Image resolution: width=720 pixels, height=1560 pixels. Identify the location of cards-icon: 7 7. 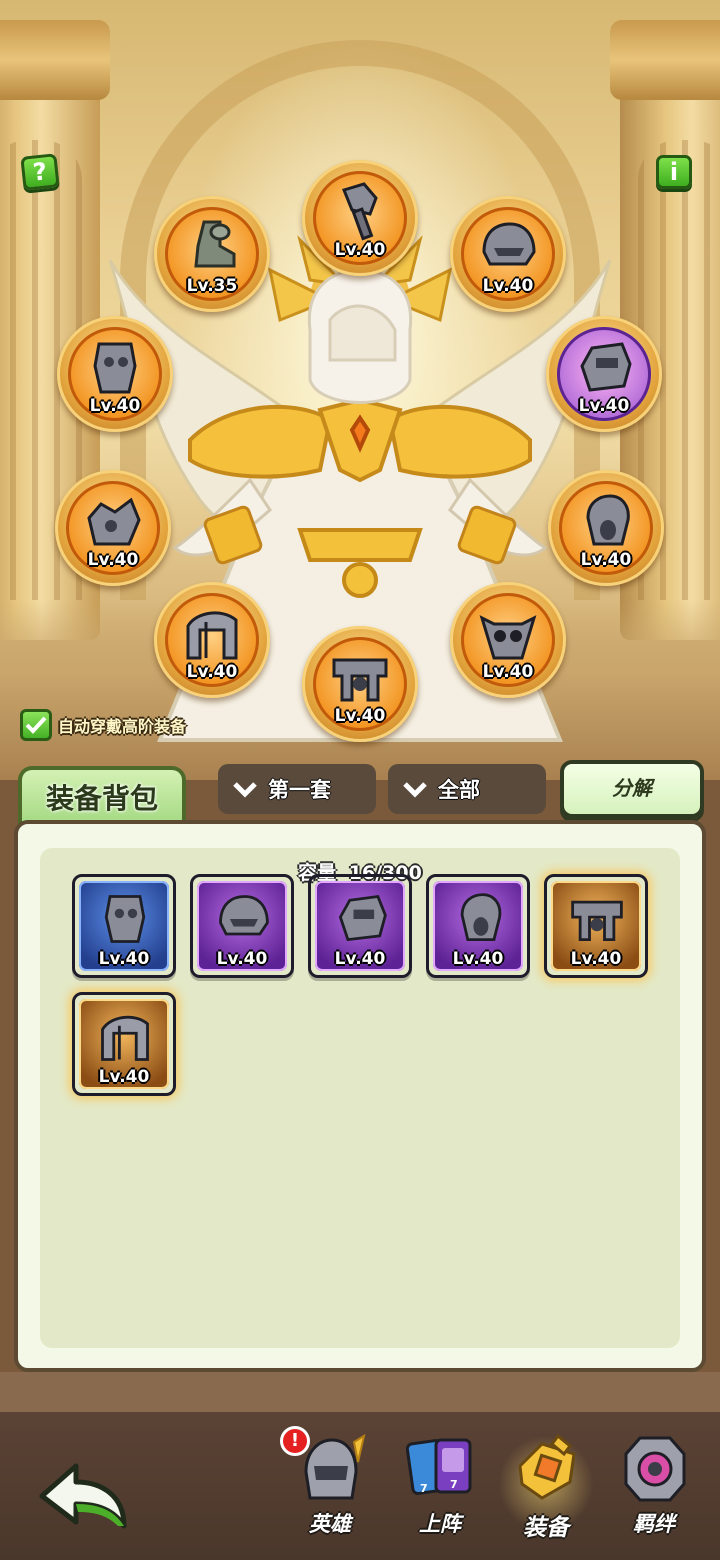
(439, 1466).